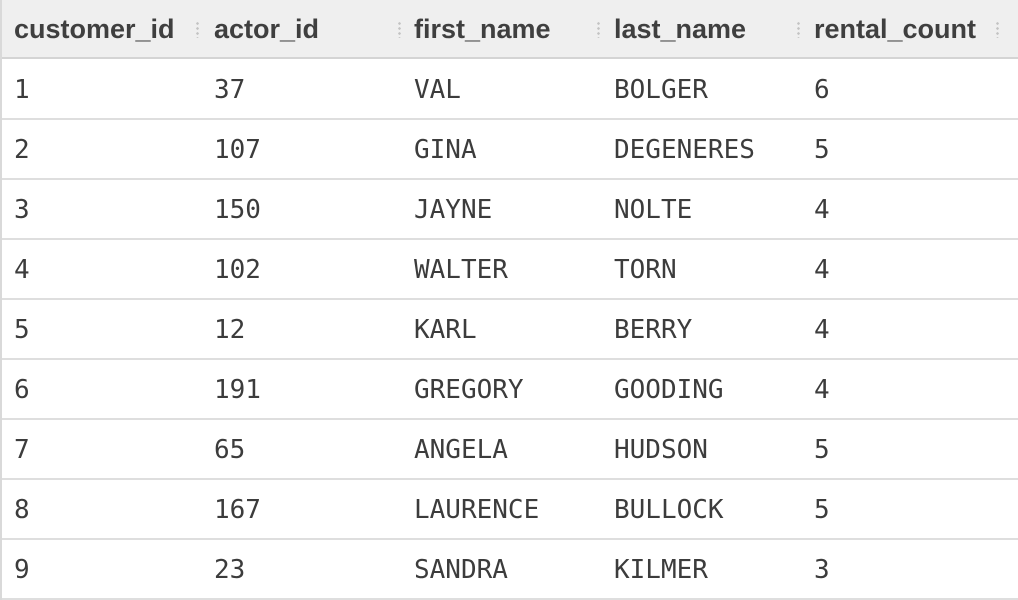 Image resolution: width=1018 pixels, height=600 pixels. Describe the element at coordinates (22, 390) in the screenshot. I see `cell-customer-id: 6` at that location.